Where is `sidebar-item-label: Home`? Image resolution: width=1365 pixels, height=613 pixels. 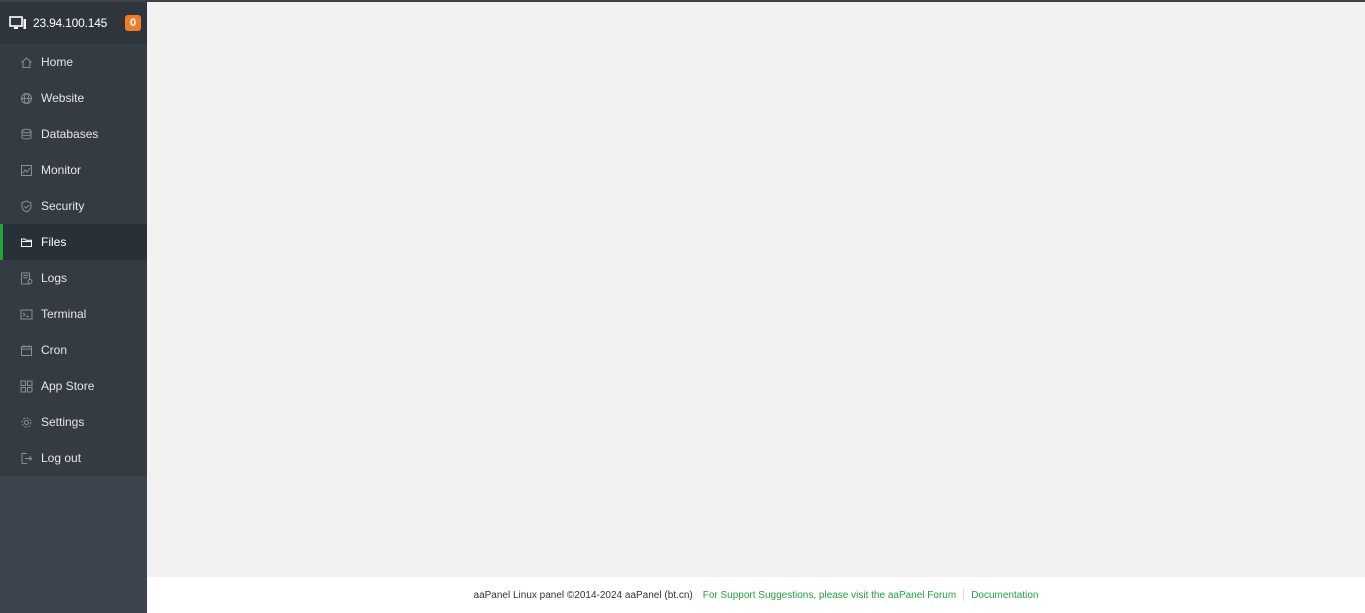
sidebar-item-label: Home is located at coordinates (57, 62).